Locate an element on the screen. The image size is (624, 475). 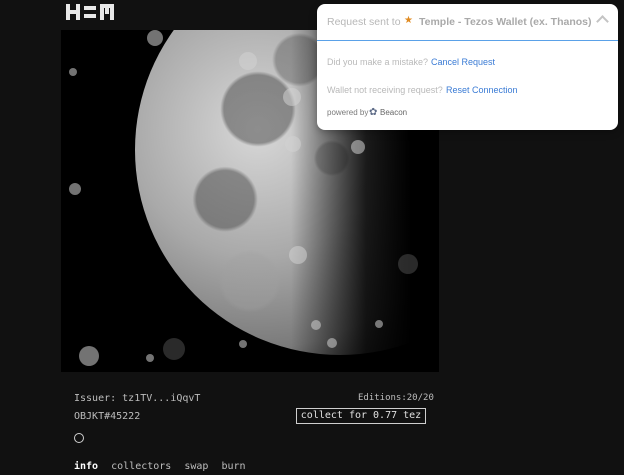
powered-by-label: powered by is located at coordinates (348, 112).